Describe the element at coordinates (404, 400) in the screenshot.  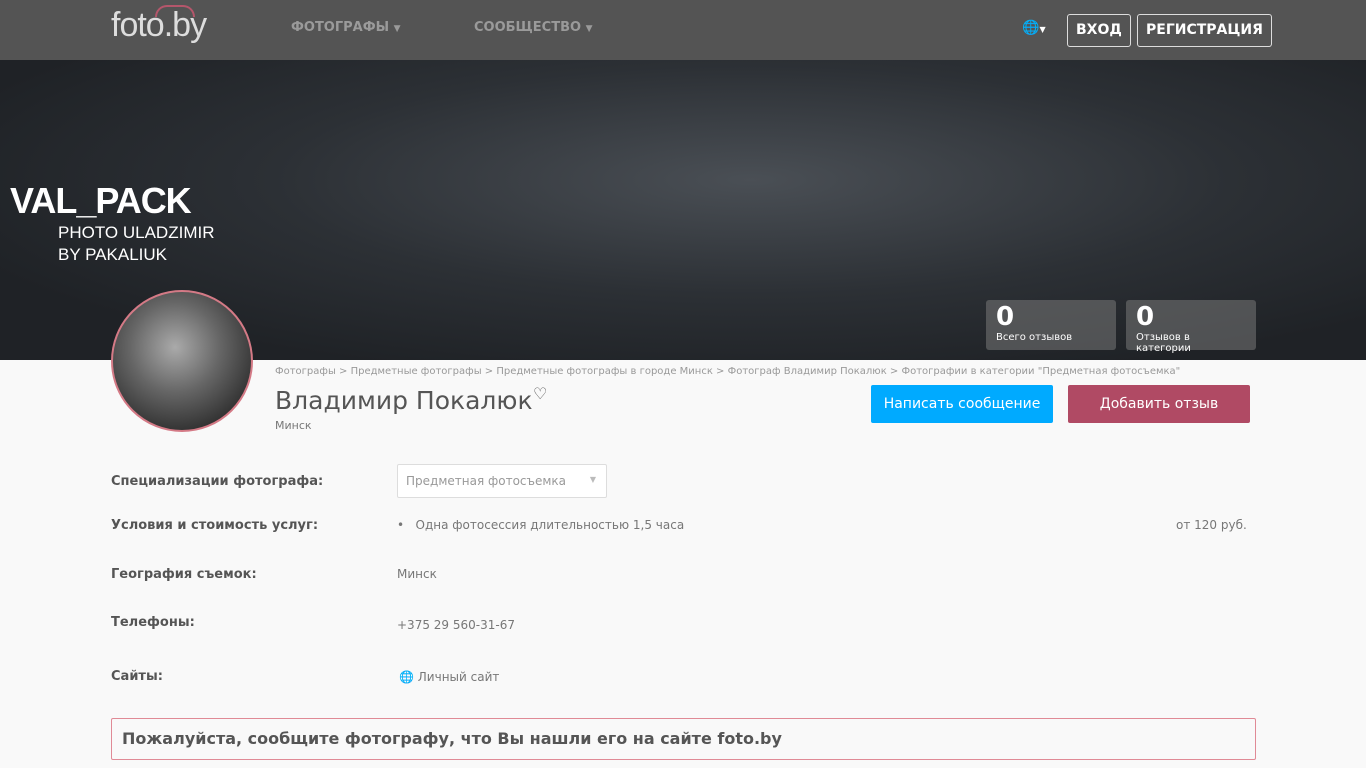
I see `page-title: Владимир Покалюк` at that location.